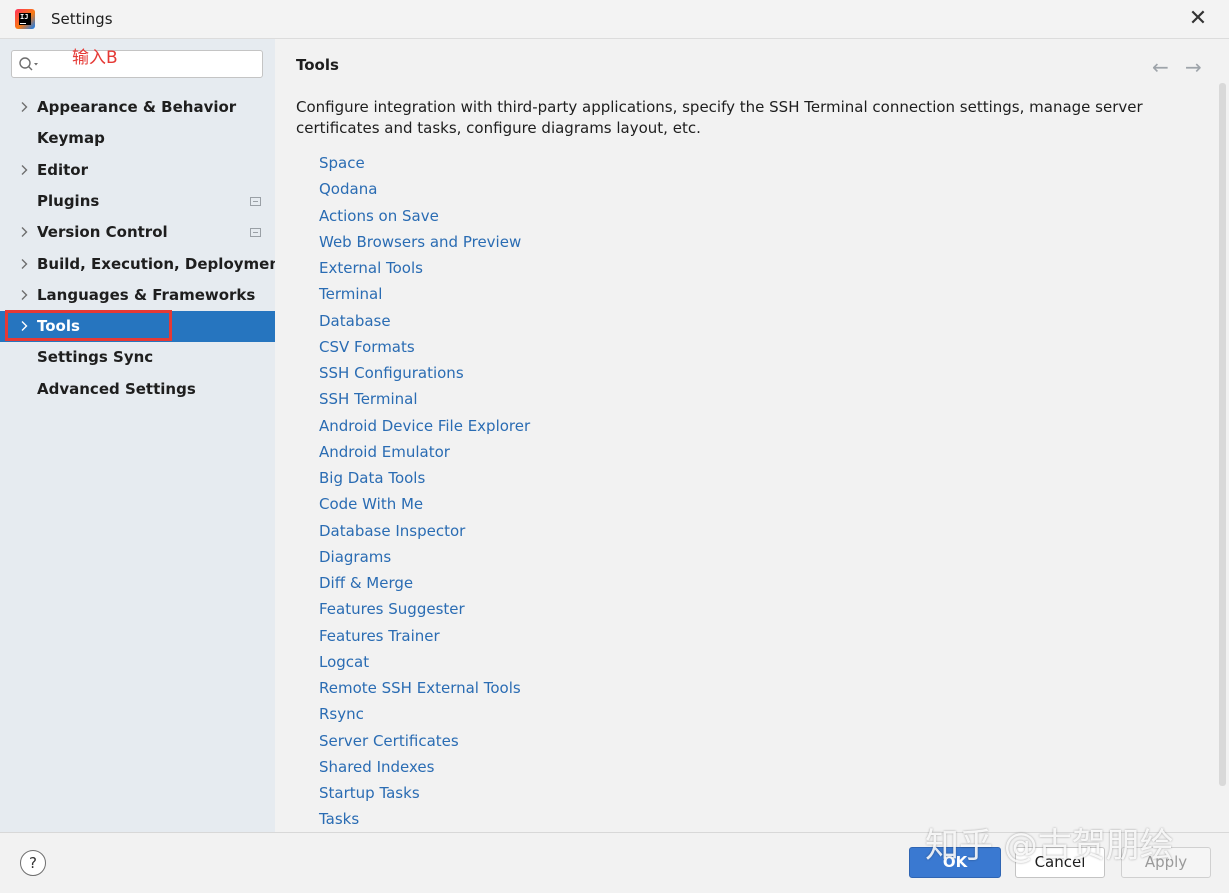  What do you see at coordinates (137, 138) in the screenshot?
I see `sidebar-item-keymap: Keymap` at bounding box center [137, 138].